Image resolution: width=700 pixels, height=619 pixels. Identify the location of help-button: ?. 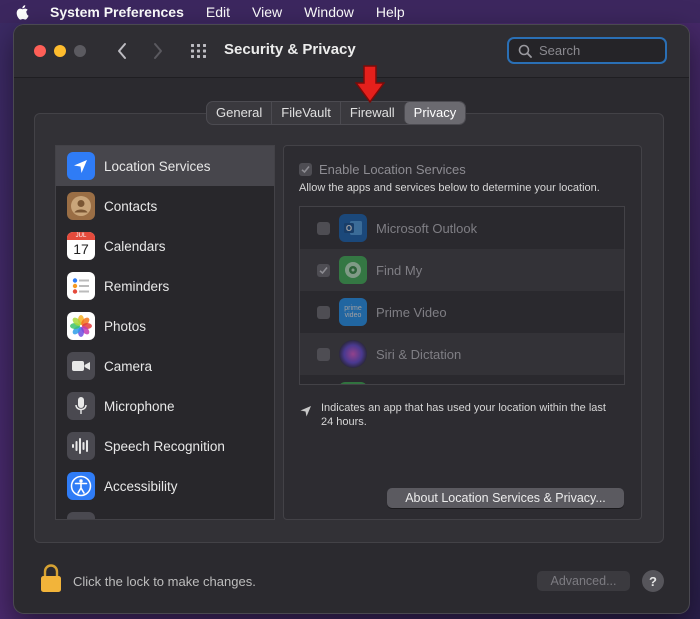
(653, 581).